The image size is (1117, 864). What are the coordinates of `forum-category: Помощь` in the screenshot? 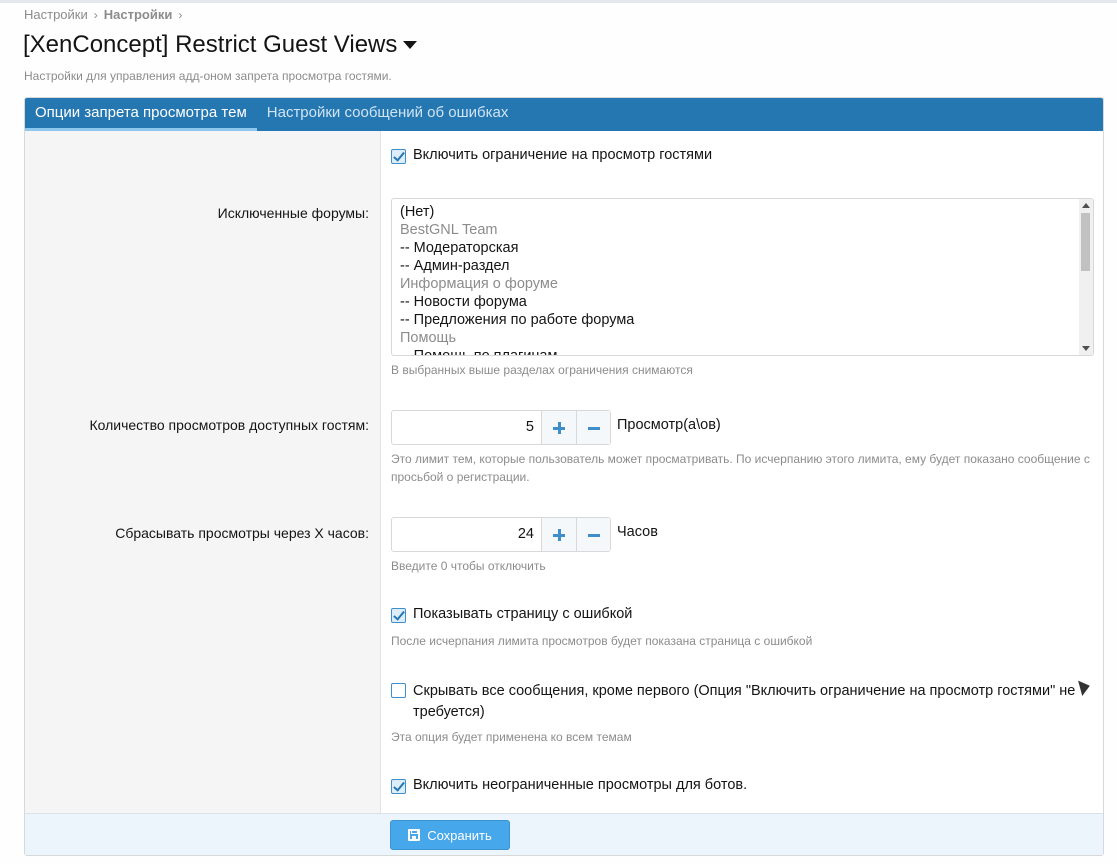 It's located at (428, 338).